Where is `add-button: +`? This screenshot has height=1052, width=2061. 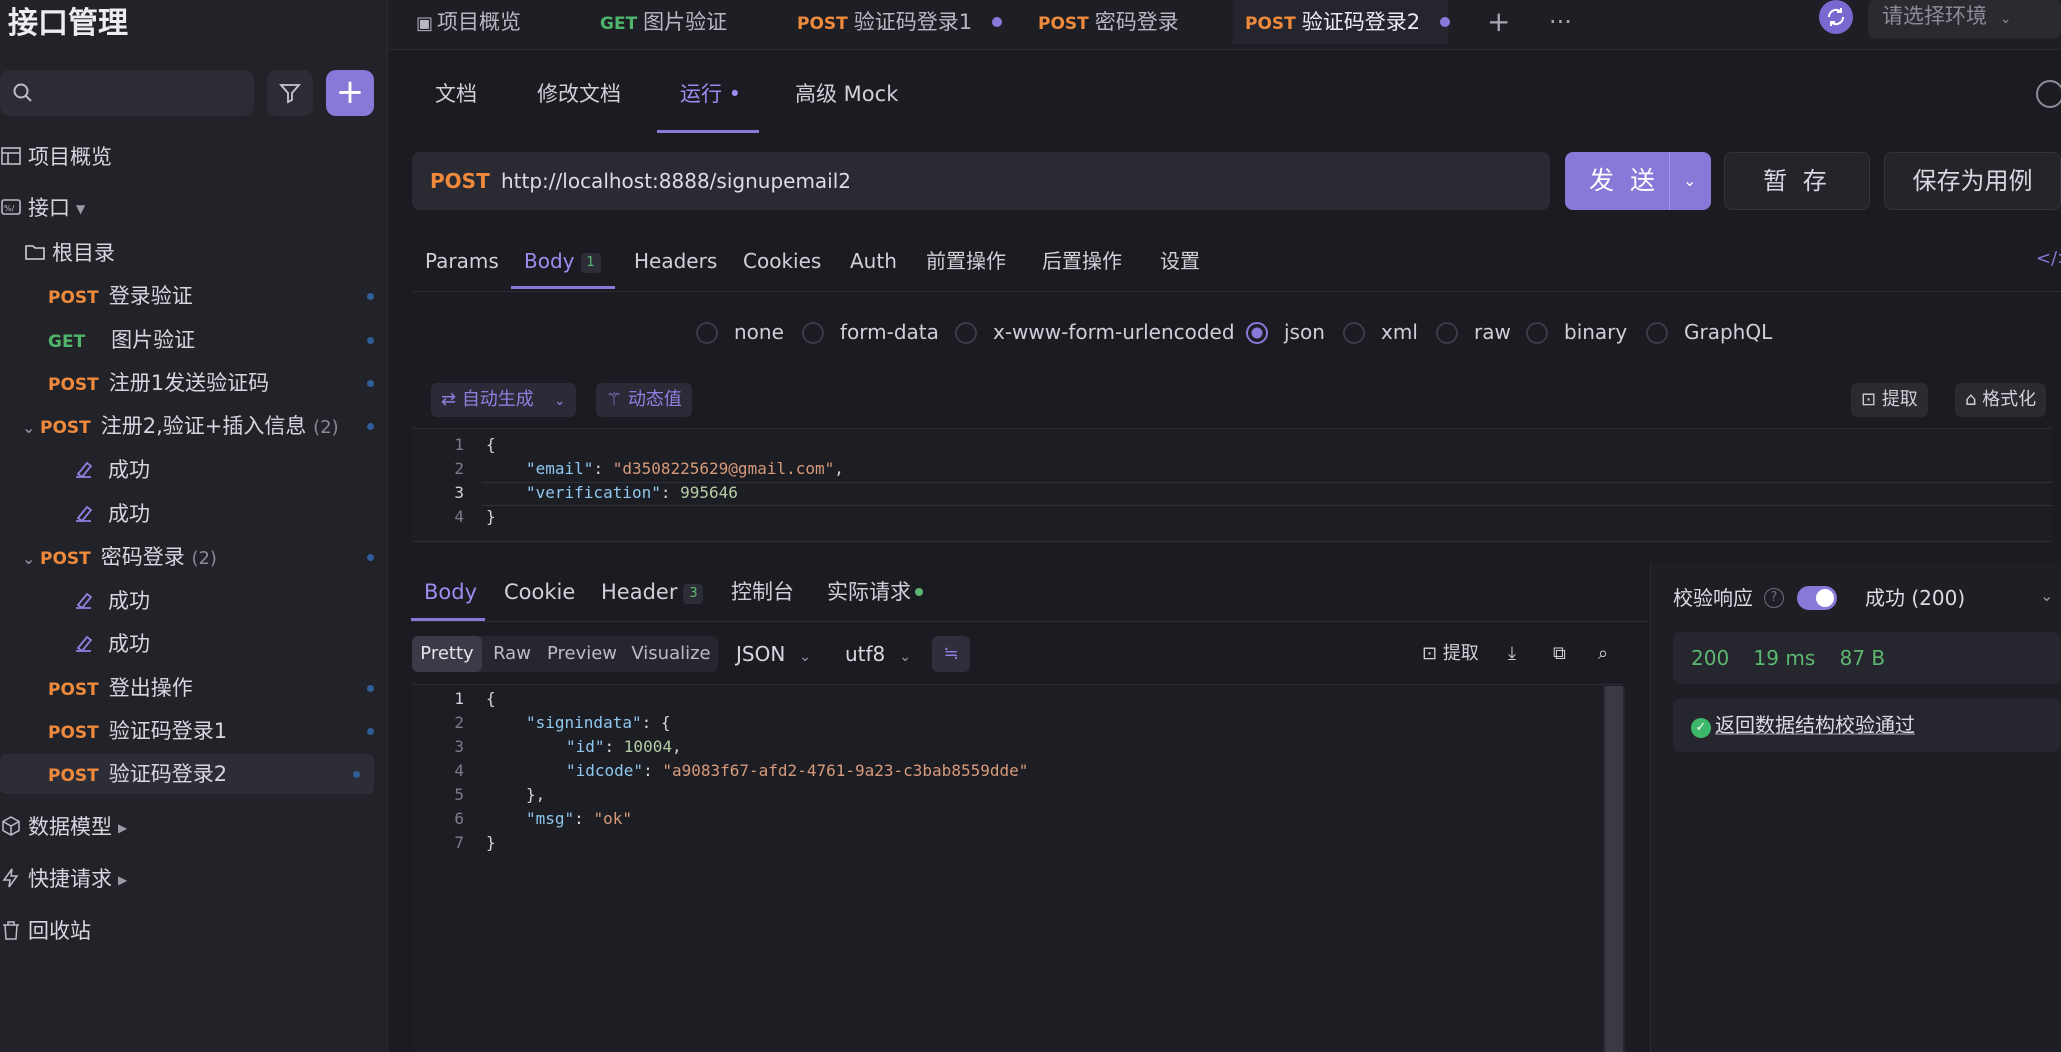 add-button: + is located at coordinates (350, 93).